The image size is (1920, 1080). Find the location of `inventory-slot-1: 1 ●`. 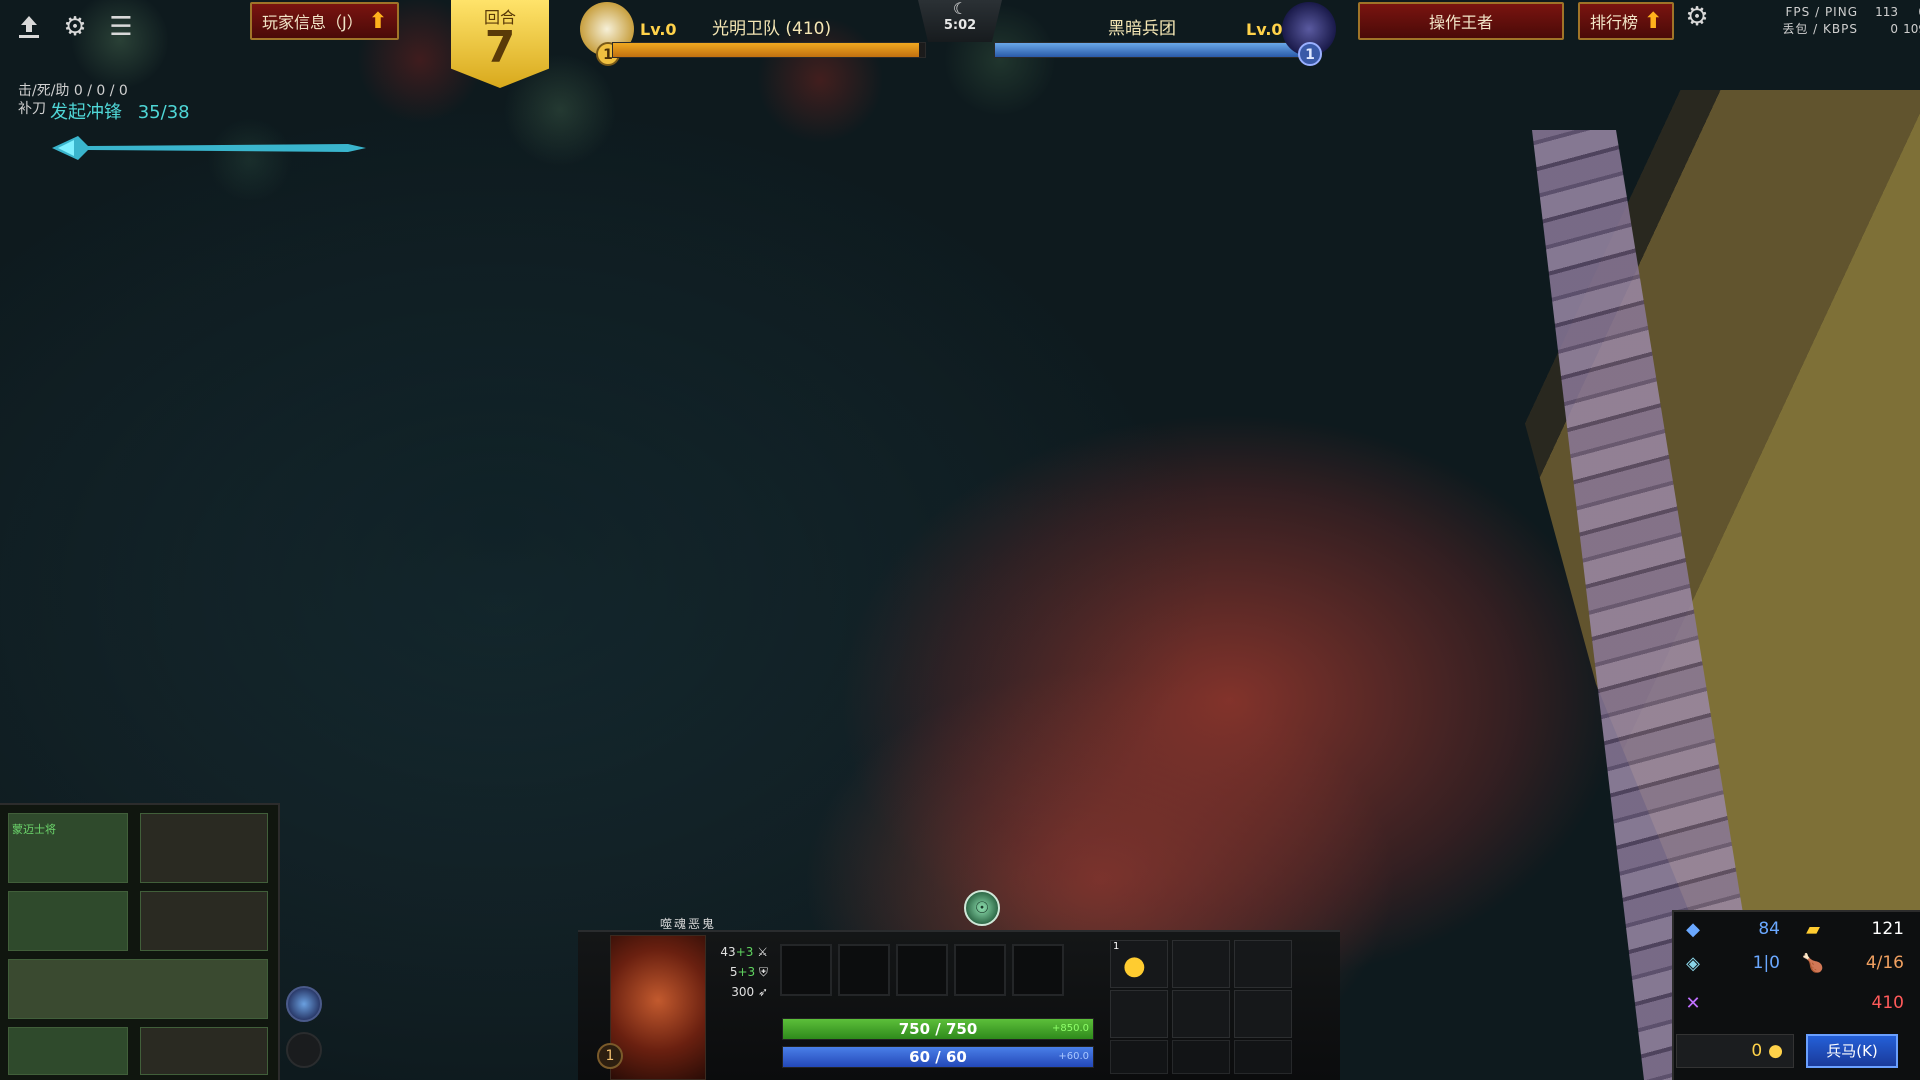

inventory-slot-1: 1 ● is located at coordinates (1139, 964).